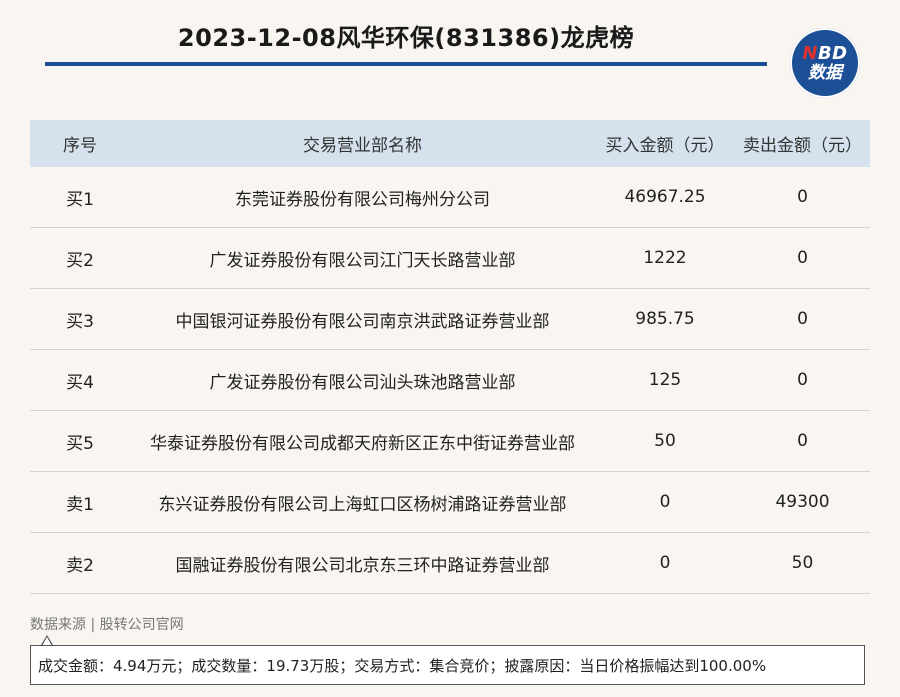  Describe the element at coordinates (665, 319) in the screenshot. I see `row-buy-amount: 985.75` at that location.